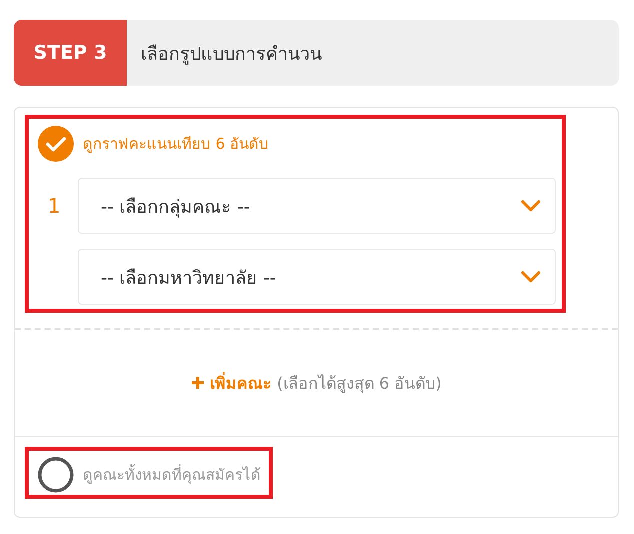 This screenshot has height=534, width=634. What do you see at coordinates (198, 383) in the screenshot?
I see `plus-icon` at bounding box center [198, 383].